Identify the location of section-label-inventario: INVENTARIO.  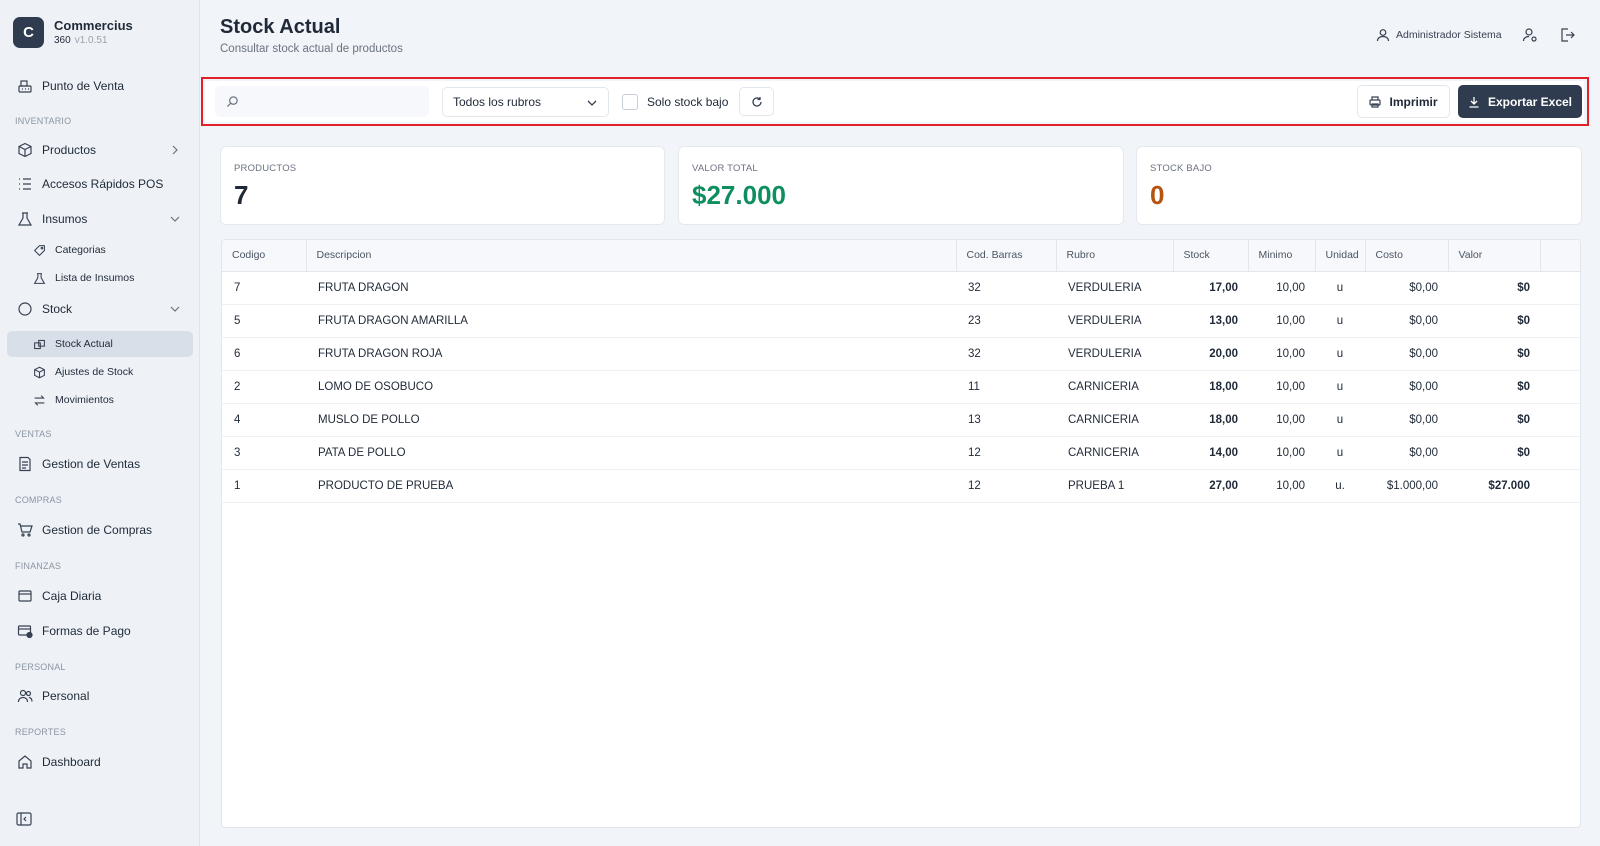
(43, 121).